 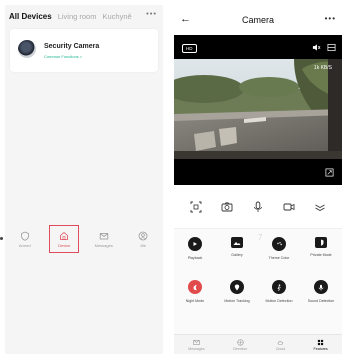 I want to click on feature-gallery: Gallery, so click(x=237, y=251).